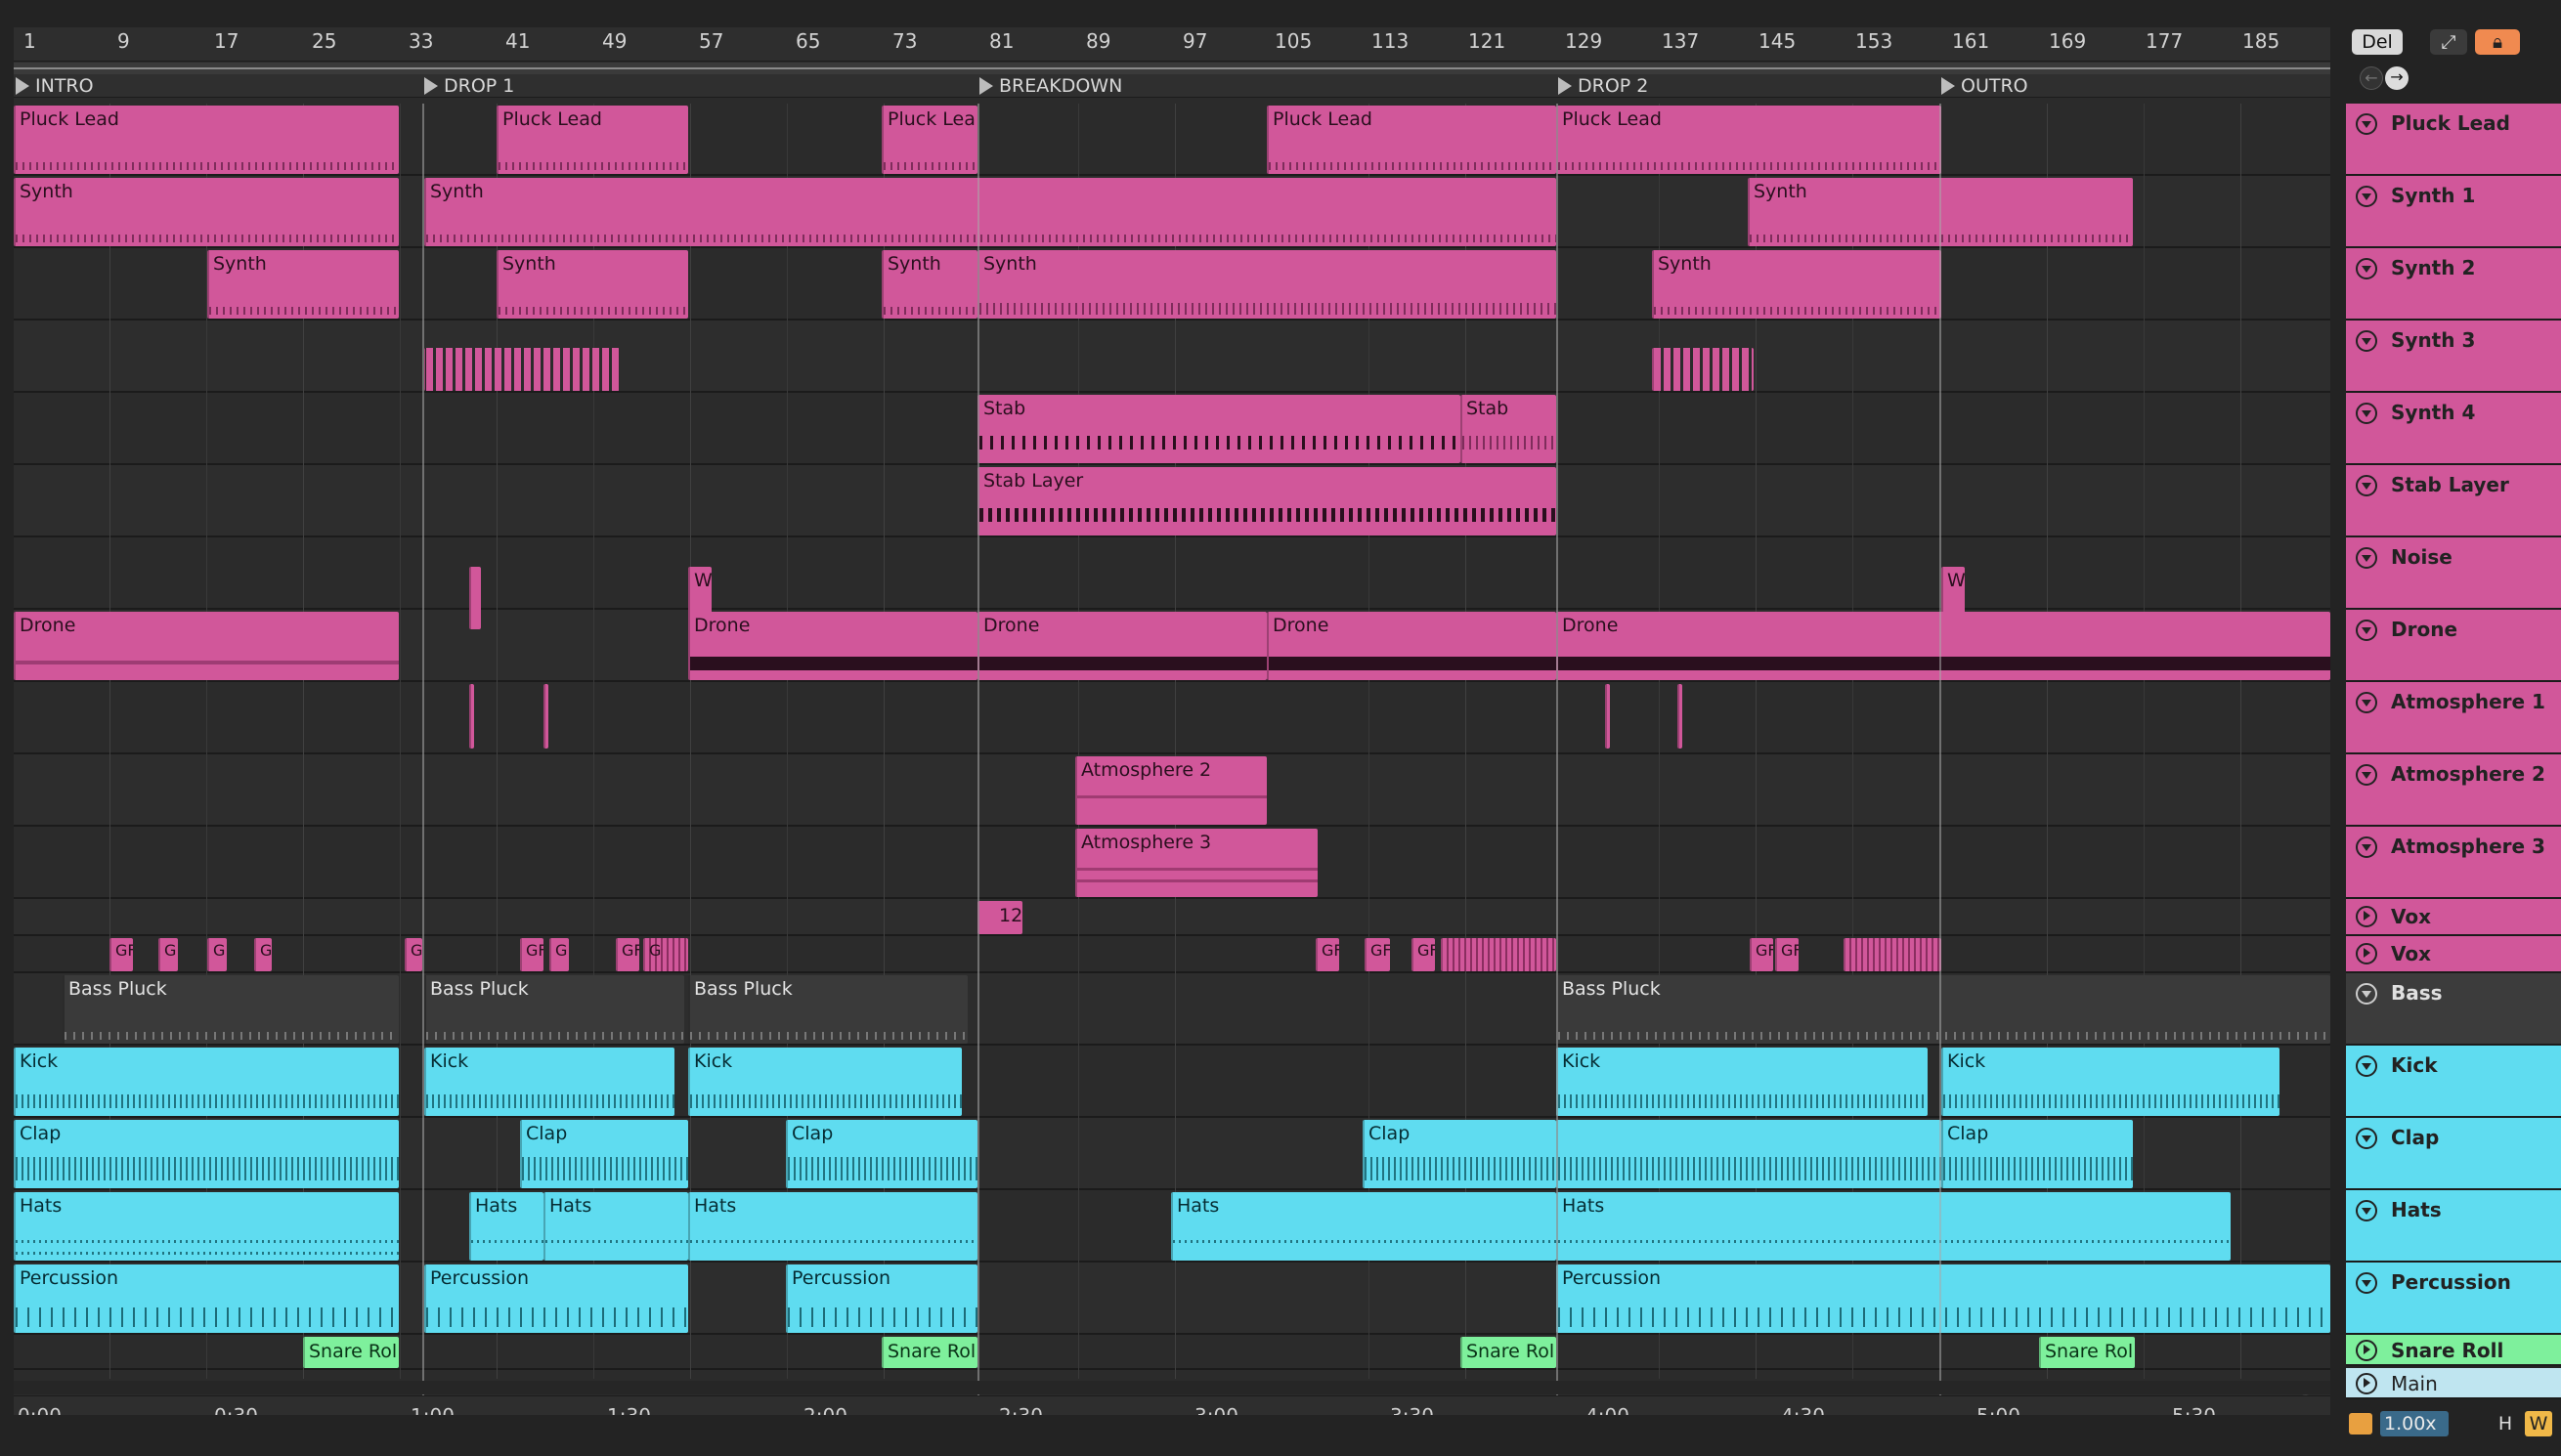 This screenshot has width=2561, height=1456. I want to click on w-button: W, so click(2538, 1423).